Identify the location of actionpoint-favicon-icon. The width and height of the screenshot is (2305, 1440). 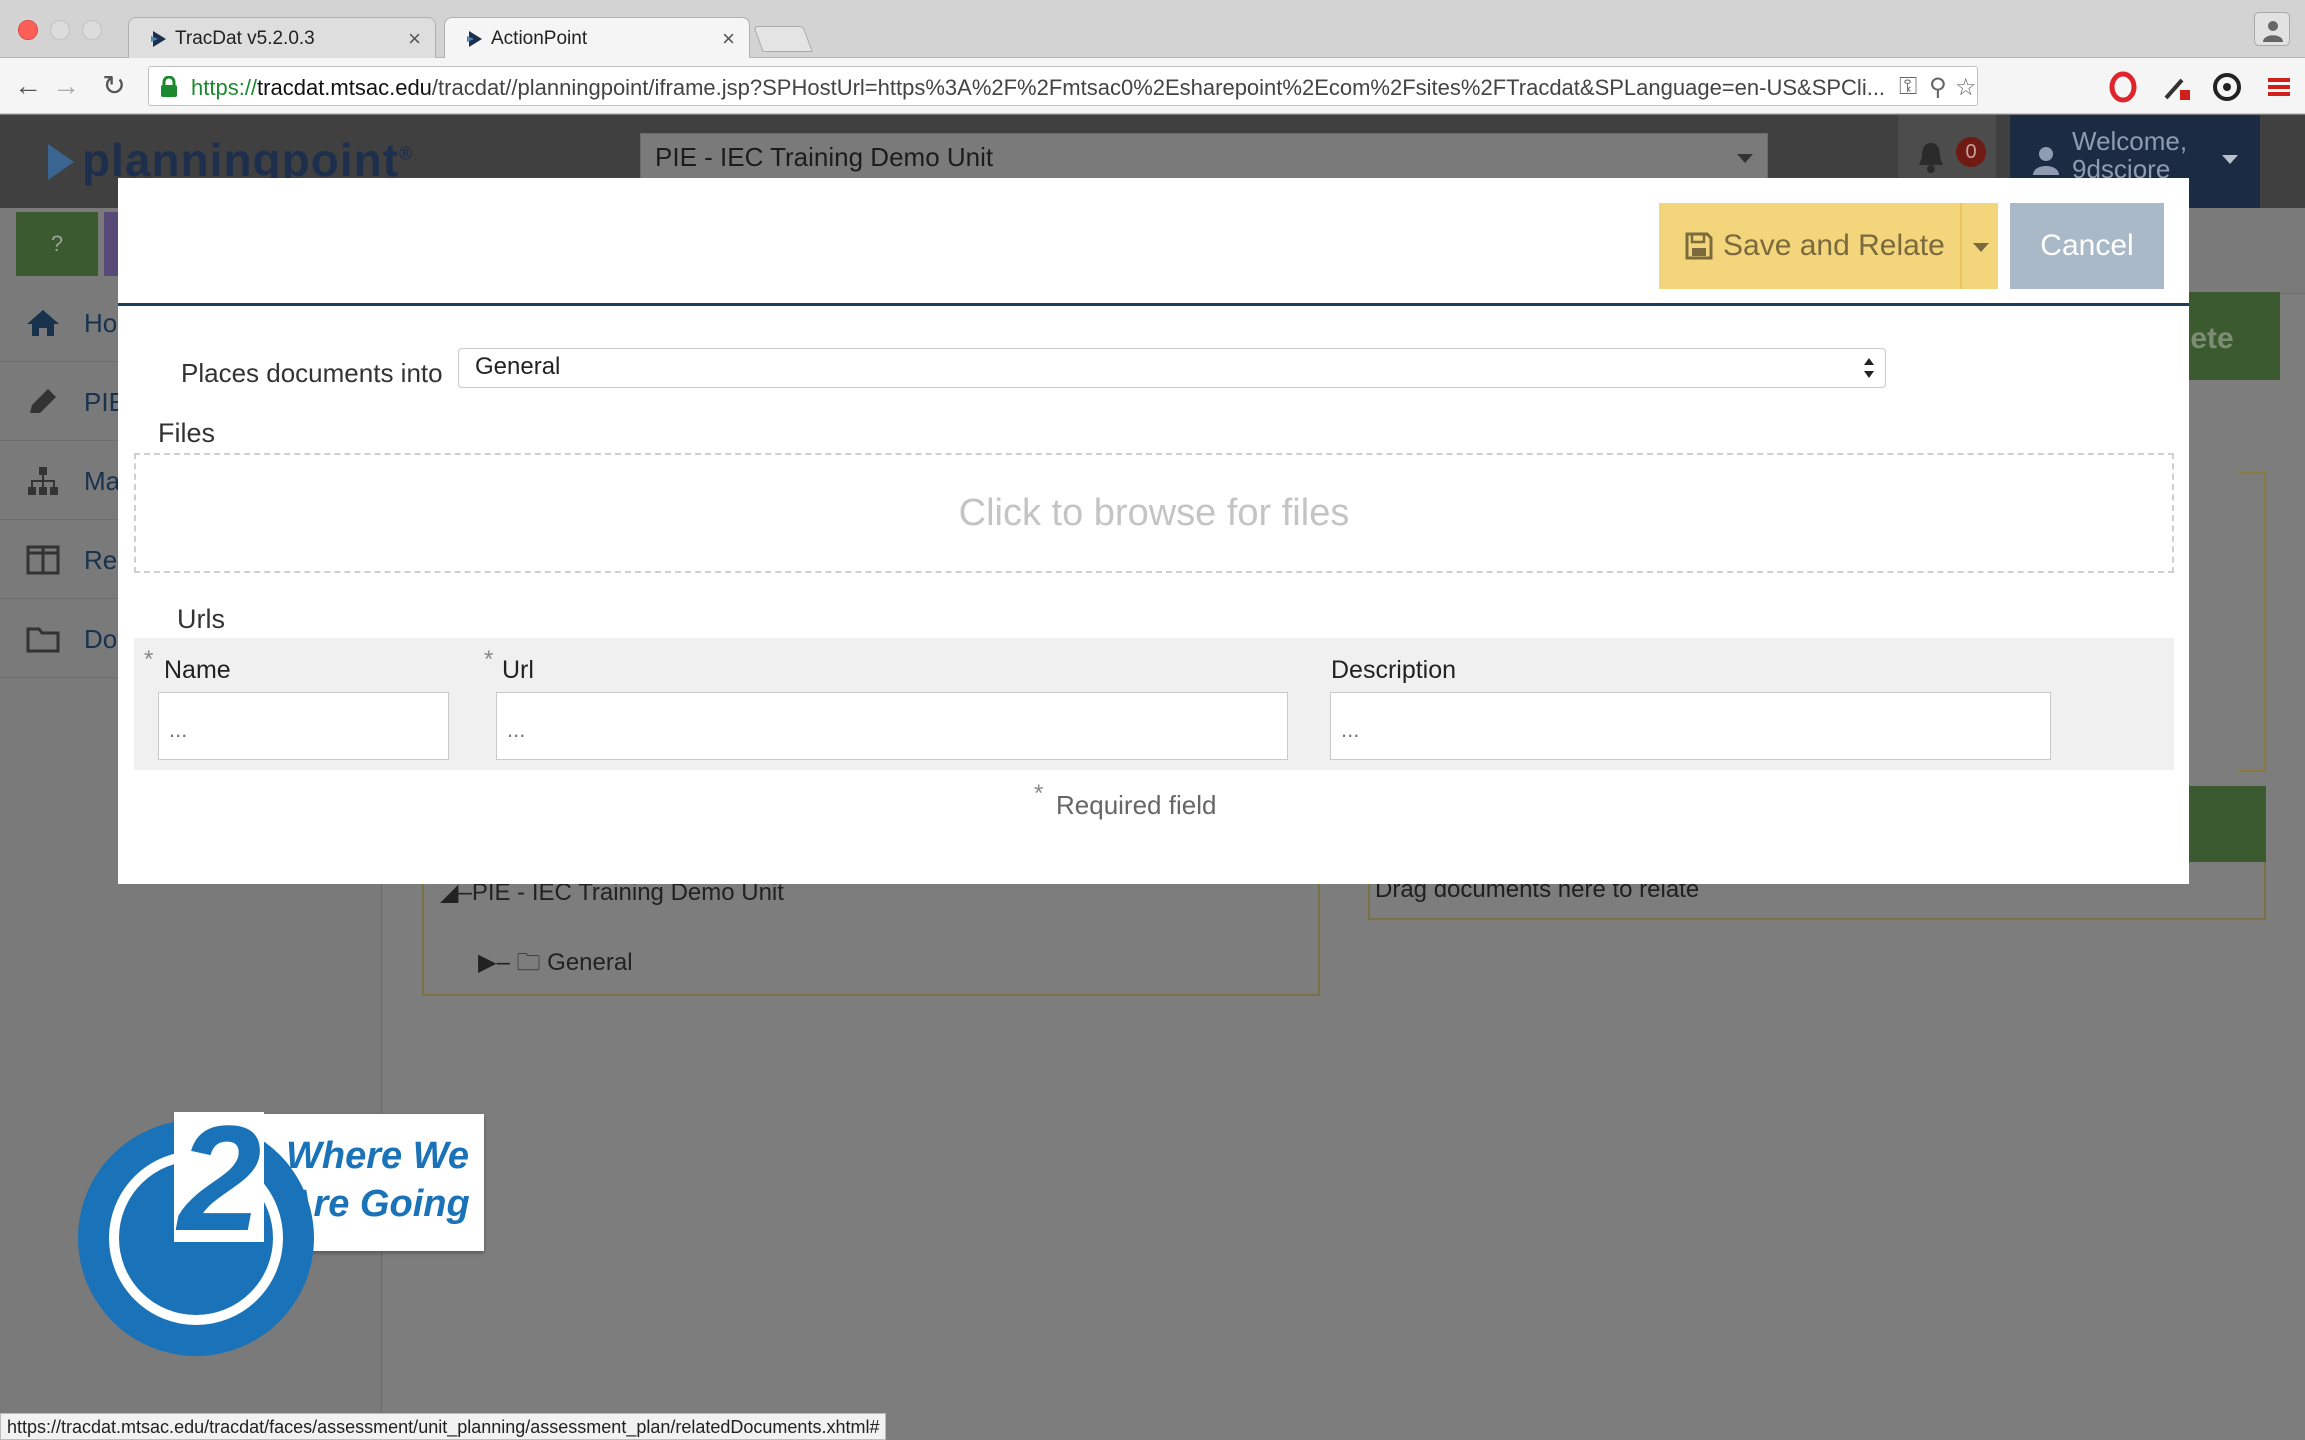
(474, 39).